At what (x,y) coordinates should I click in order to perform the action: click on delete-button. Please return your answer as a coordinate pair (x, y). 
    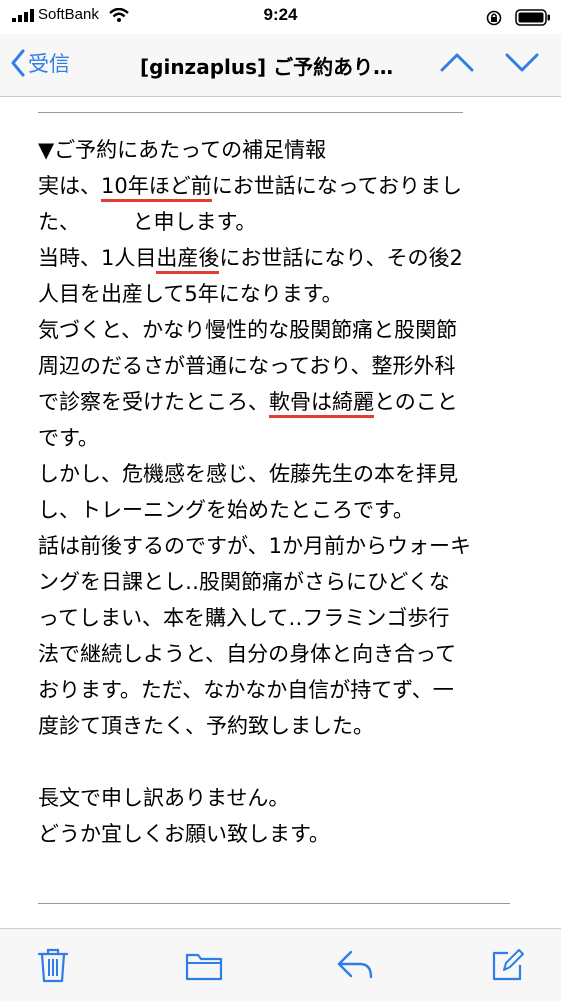
    Looking at the image, I should click on (53, 967).